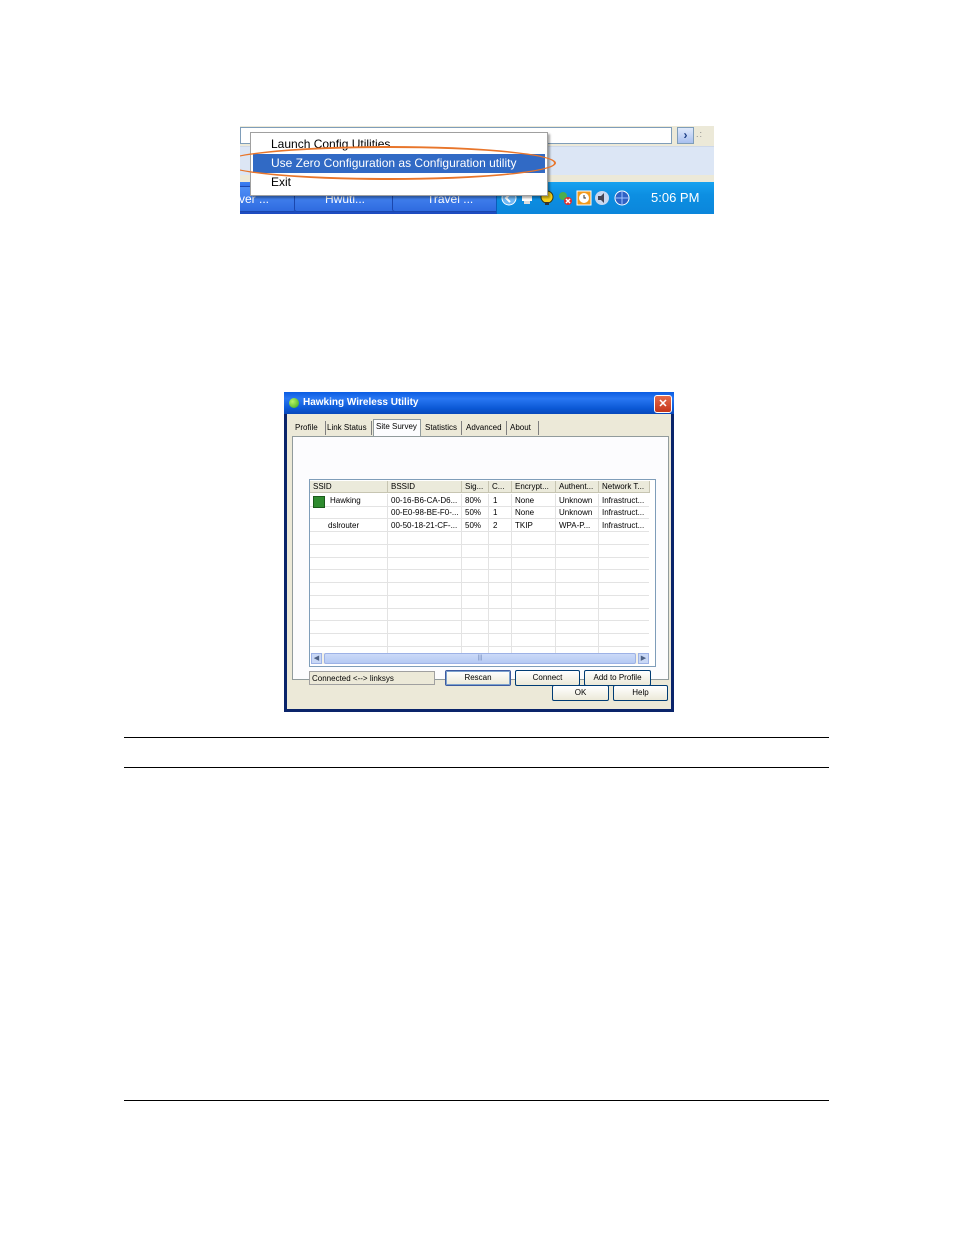 The image size is (954, 1235). I want to click on globe-icon, so click(622, 198).